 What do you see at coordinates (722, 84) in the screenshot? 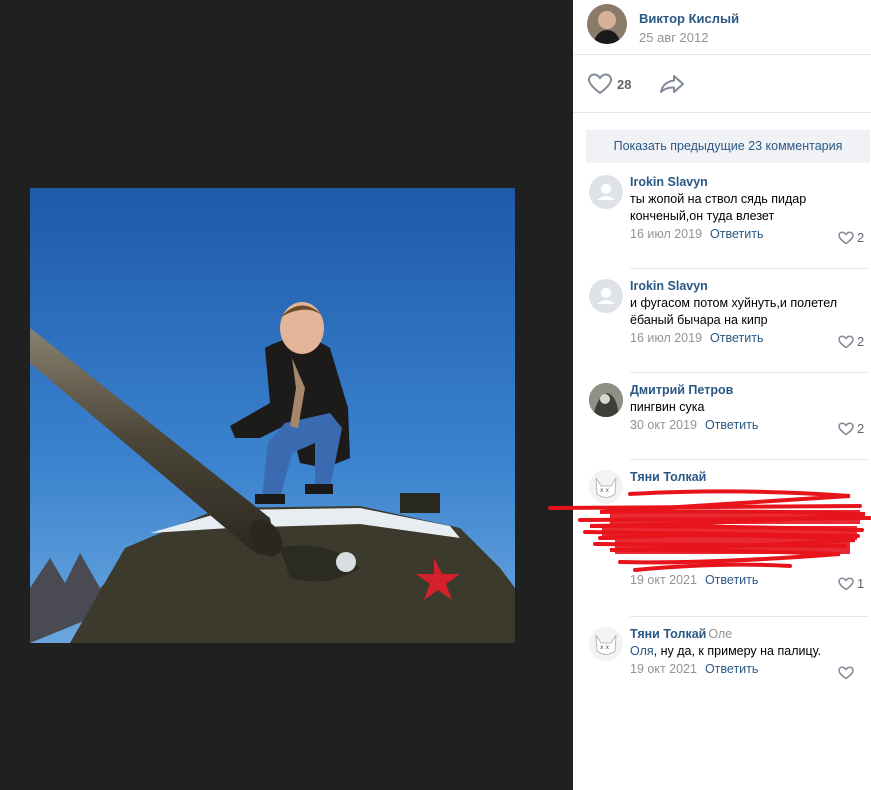
I see `post-actions: 28` at bounding box center [722, 84].